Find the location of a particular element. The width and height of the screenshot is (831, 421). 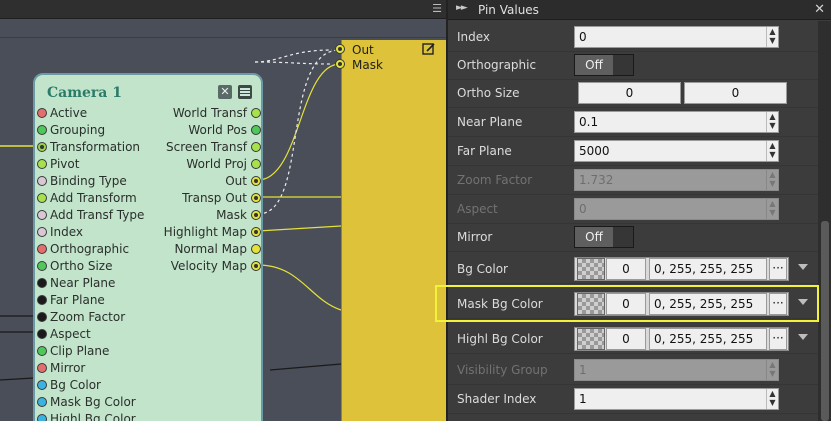

field-value: 0 is located at coordinates (583, 209).